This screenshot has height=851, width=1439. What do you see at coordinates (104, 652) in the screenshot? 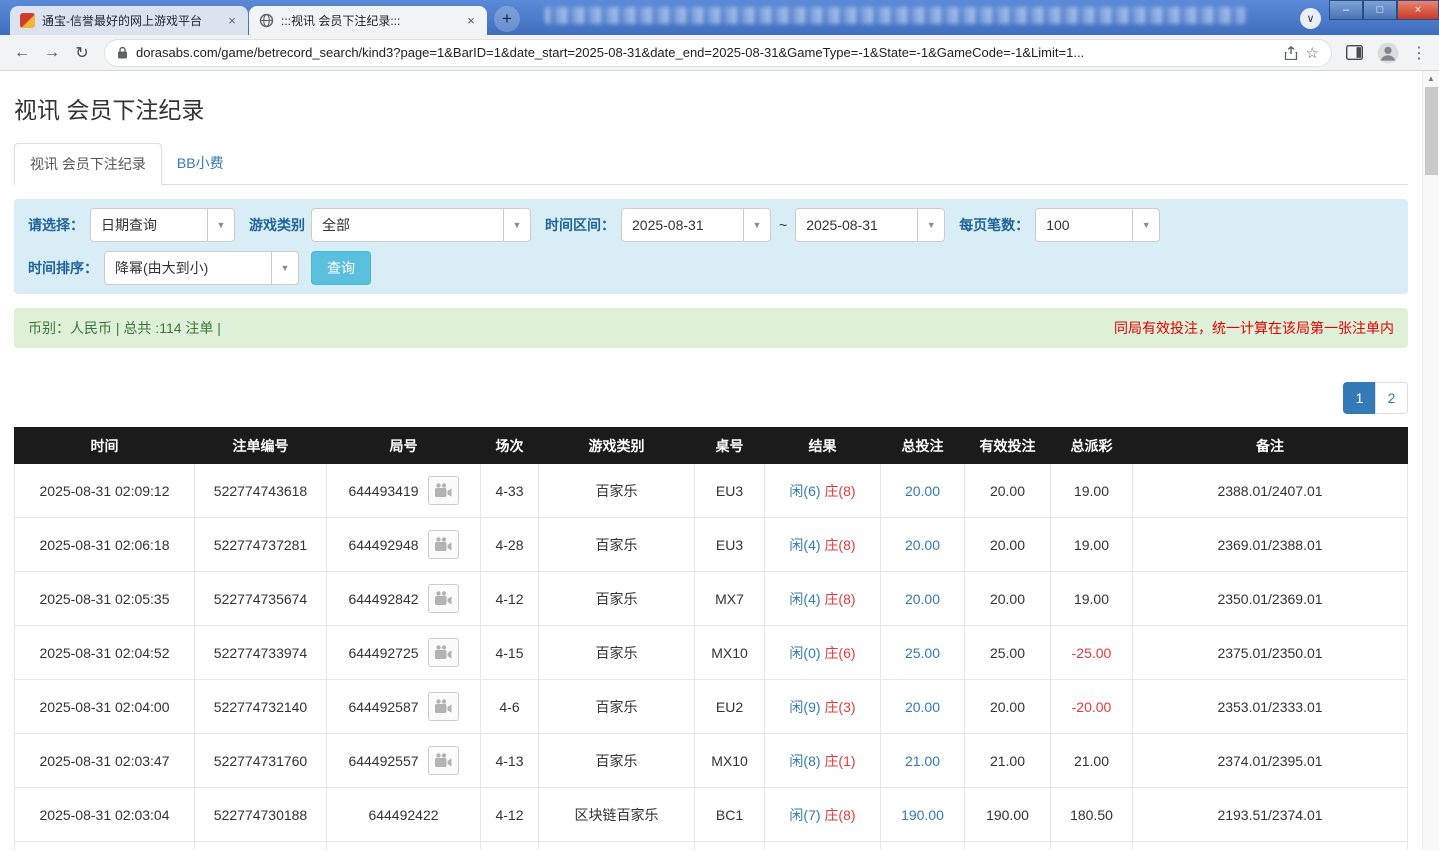
I see `cell-time: 2025-08-31 02:04:52` at bounding box center [104, 652].